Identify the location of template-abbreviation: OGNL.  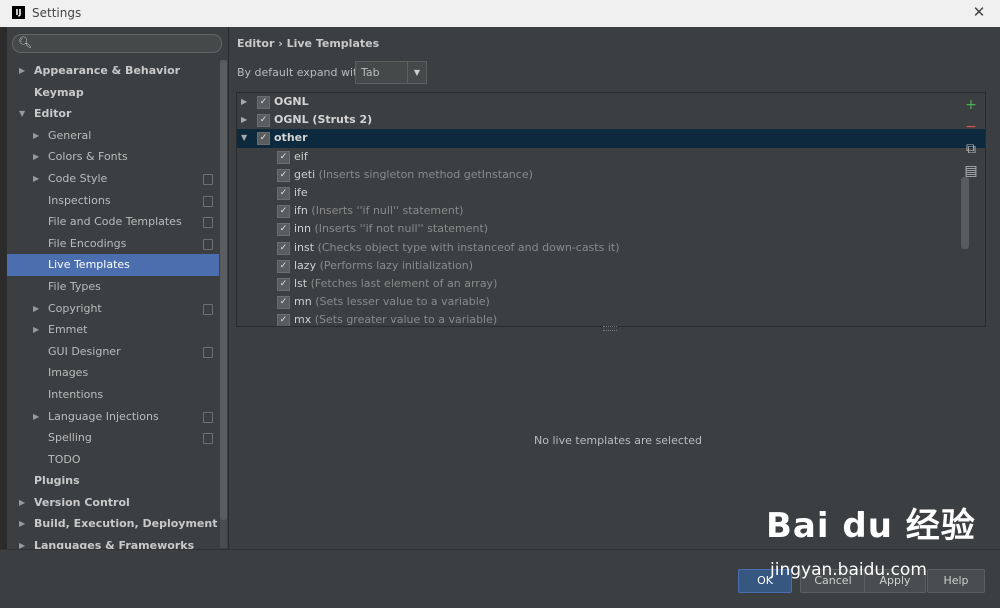
(291, 101).